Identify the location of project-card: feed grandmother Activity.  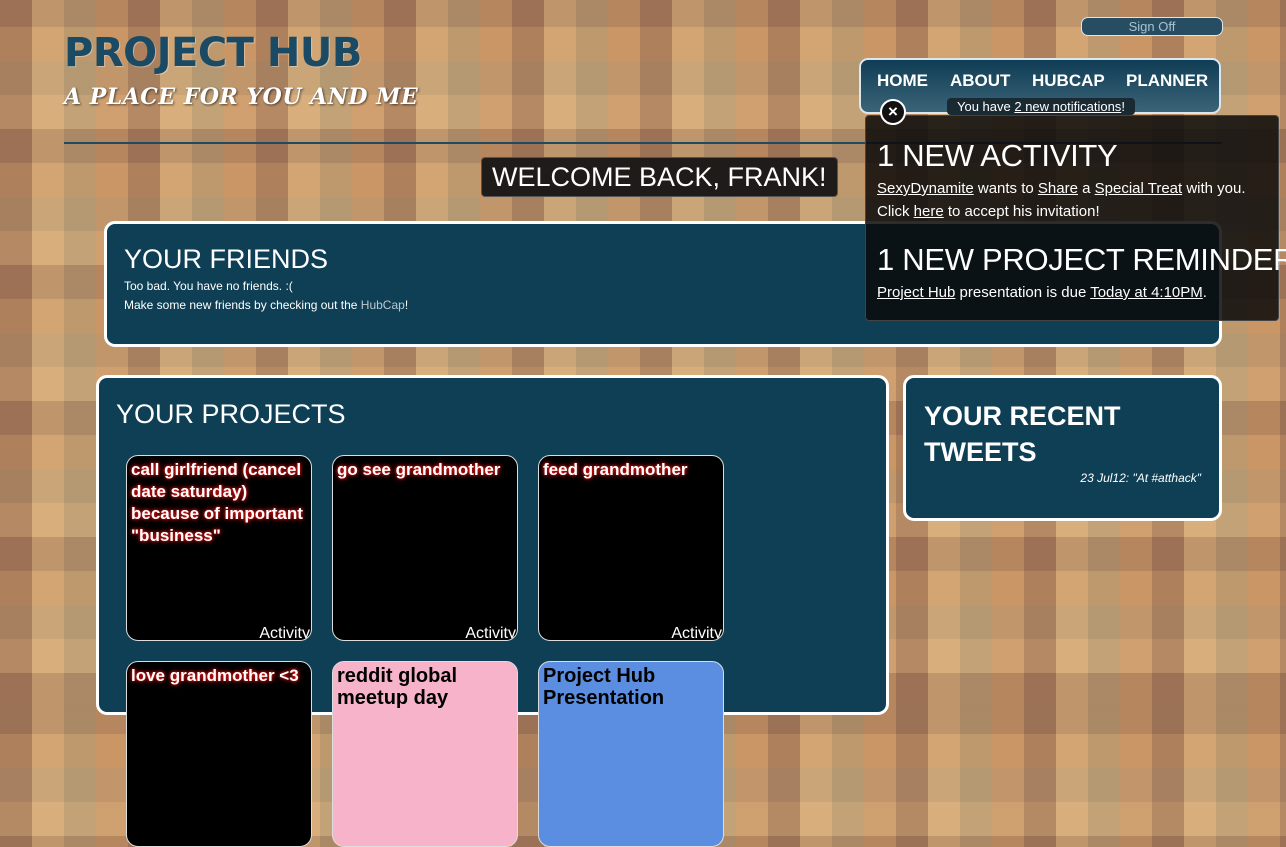
(631, 548).